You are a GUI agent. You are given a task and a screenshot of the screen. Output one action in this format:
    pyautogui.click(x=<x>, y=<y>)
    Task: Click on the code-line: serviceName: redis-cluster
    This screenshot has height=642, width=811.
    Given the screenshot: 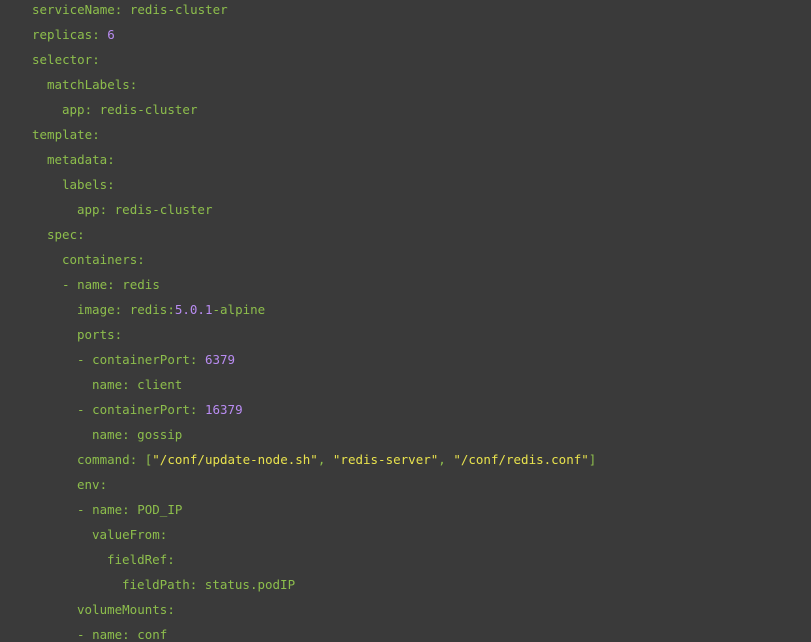 What is the action you would take?
    pyautogui.click(x=130, y=12)
    